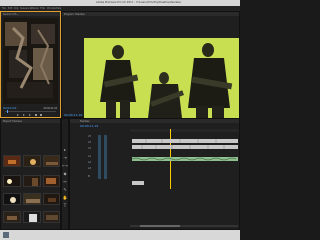 Image resolution: width=320 pixels, height=240 pixels. I want to click on menu-help: Help, so click(58, 8).